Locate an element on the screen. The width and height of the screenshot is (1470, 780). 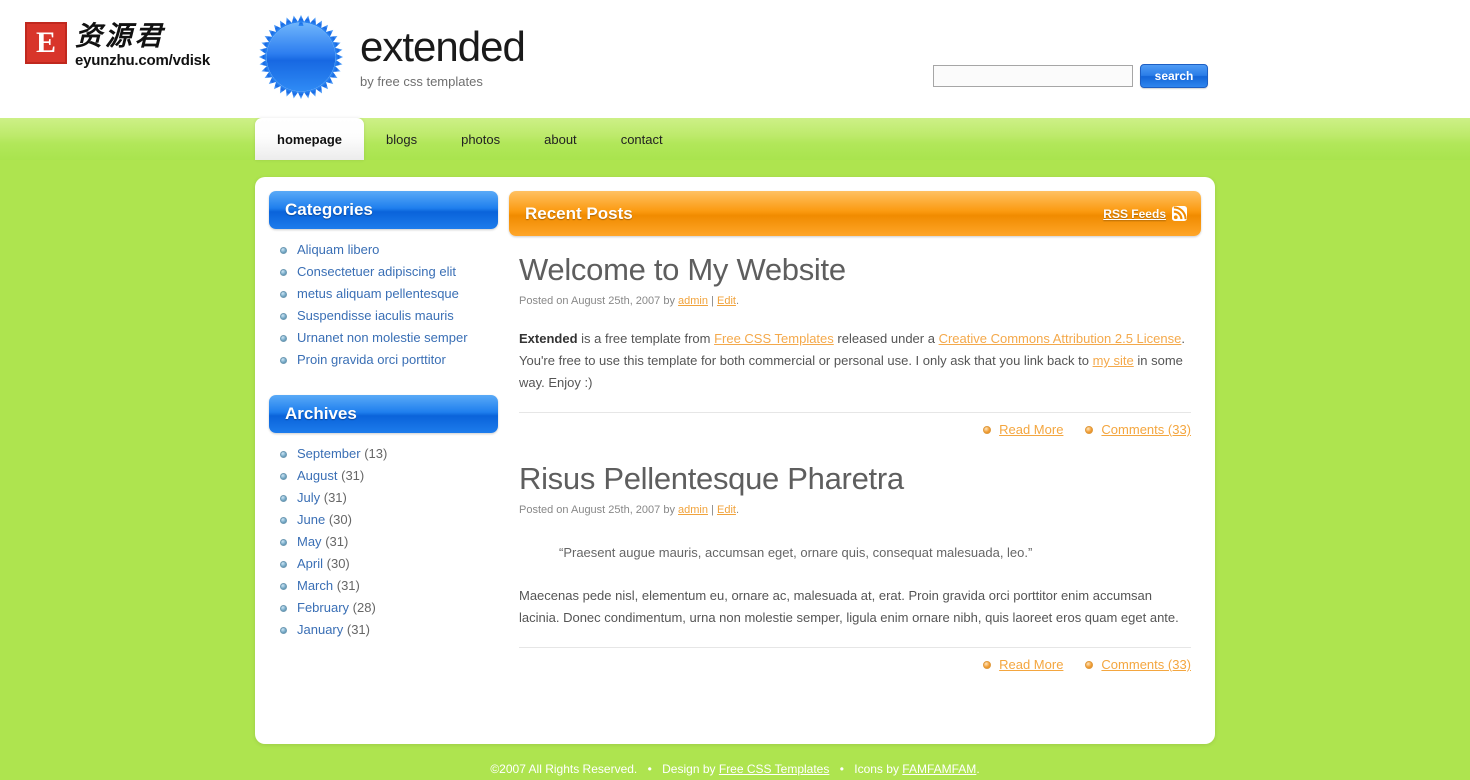
list-item: February (28) is located at coordinates (384, 608).